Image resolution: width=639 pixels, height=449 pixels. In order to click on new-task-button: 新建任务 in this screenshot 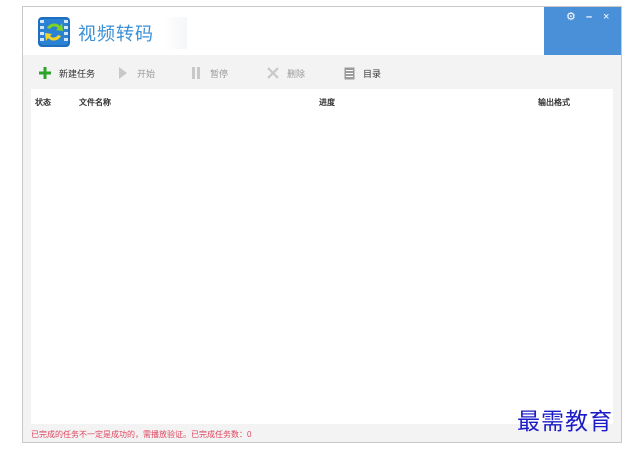, I will do `click(66, 73)`.